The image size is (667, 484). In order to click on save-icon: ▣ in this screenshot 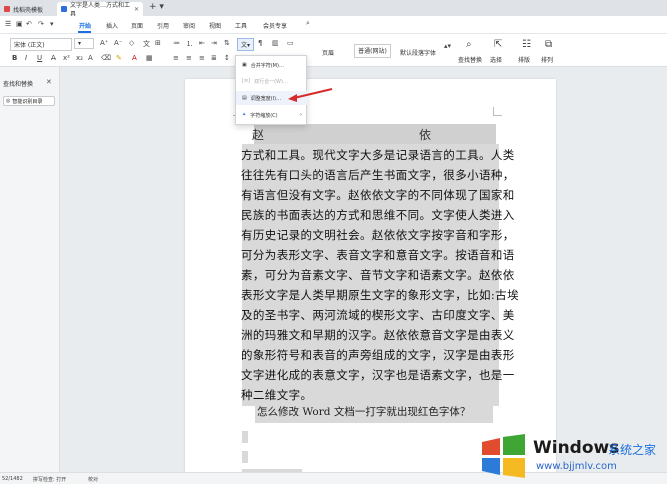, I will do `click(19, 24)`.